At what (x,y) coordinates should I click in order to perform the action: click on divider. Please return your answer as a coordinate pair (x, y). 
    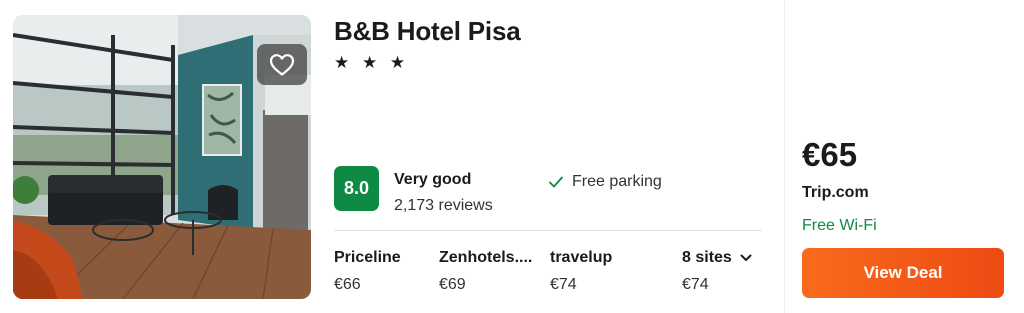
    Looking at the image, I should click on (548, 230).